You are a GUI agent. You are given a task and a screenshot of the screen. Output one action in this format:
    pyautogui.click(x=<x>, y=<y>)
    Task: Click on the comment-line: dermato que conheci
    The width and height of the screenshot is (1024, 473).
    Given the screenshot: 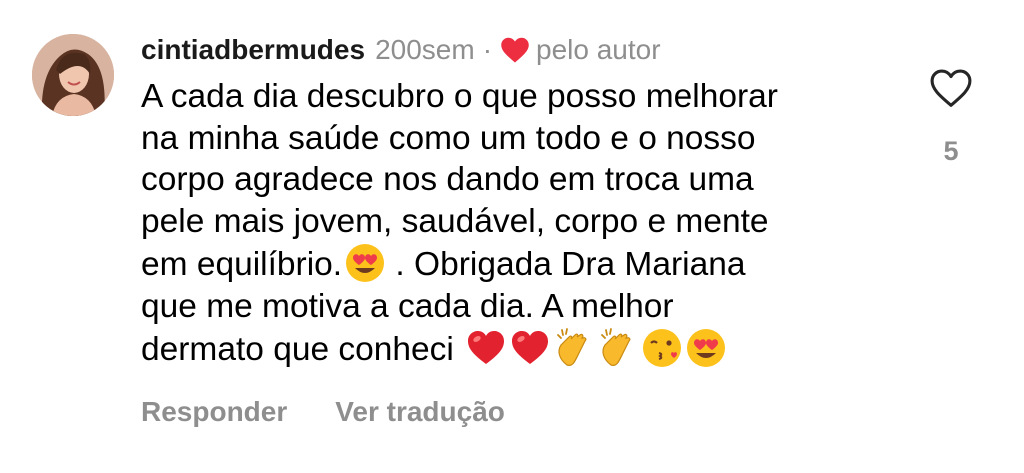 What is the action you would take?
    pyautogui.click(x=521, y=349)
    